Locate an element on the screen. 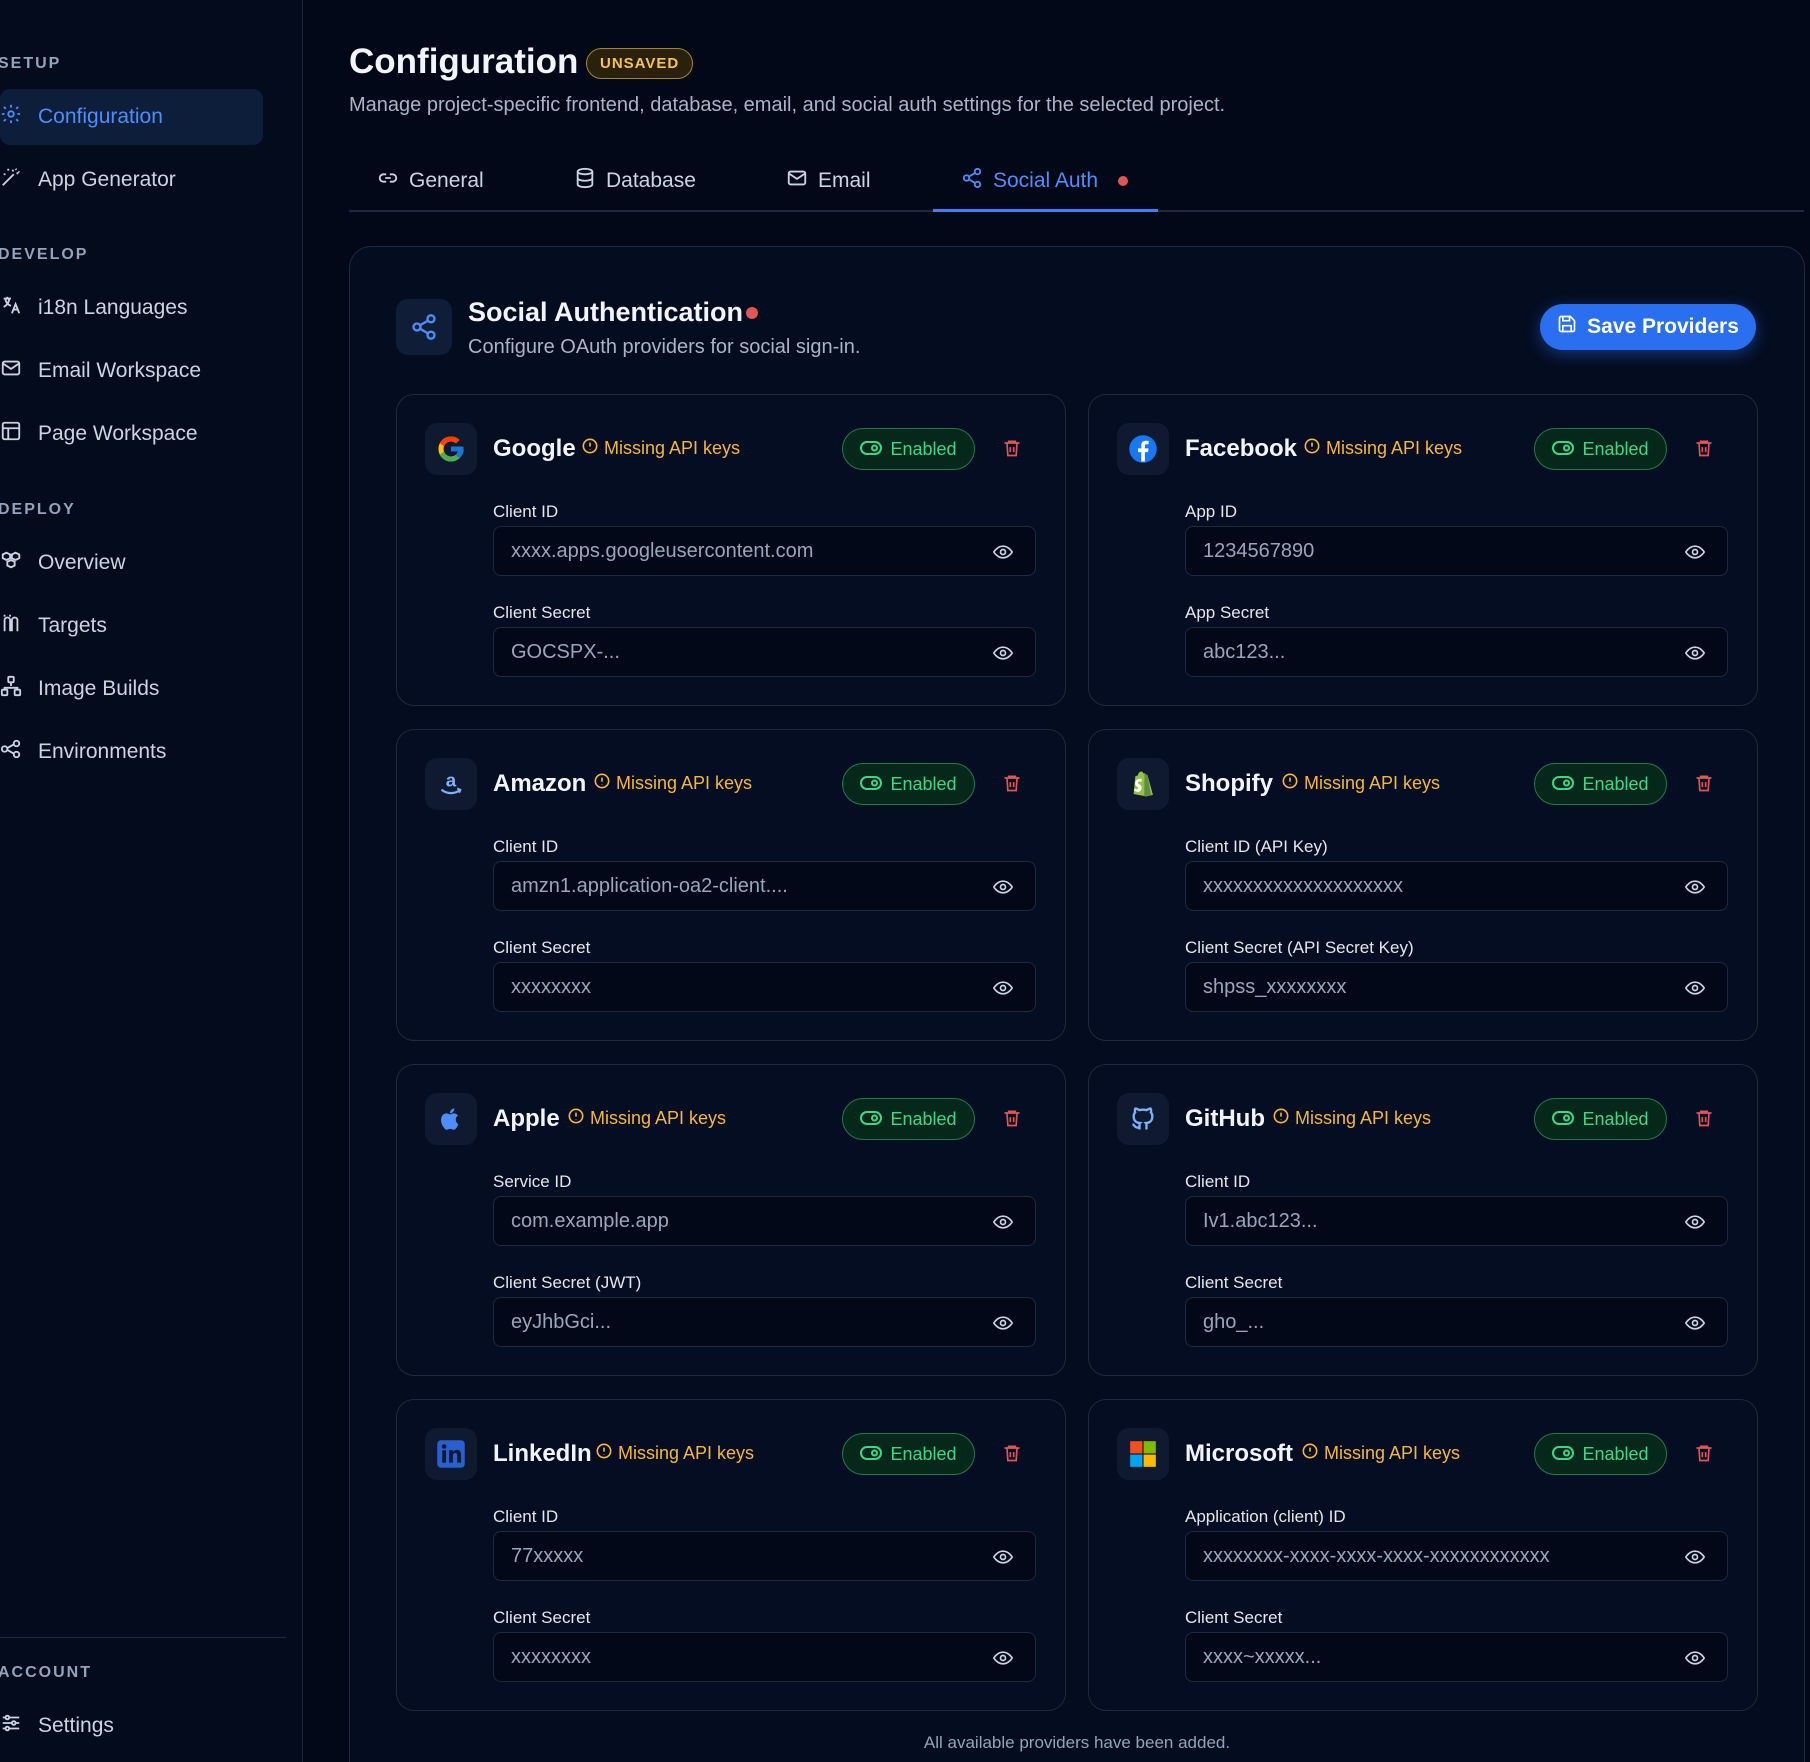  field-value: xxxxxxxx-xxxx-xxxx-xxxx-xxxxxxxxxxxx is located at coordinates (1376, 1555).